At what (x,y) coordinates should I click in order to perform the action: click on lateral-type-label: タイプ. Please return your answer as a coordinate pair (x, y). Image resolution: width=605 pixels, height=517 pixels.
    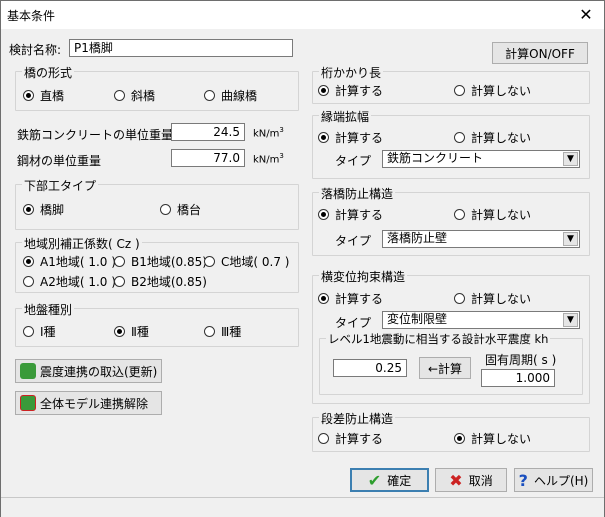
    Looking at the image, I should click on (353, 323).